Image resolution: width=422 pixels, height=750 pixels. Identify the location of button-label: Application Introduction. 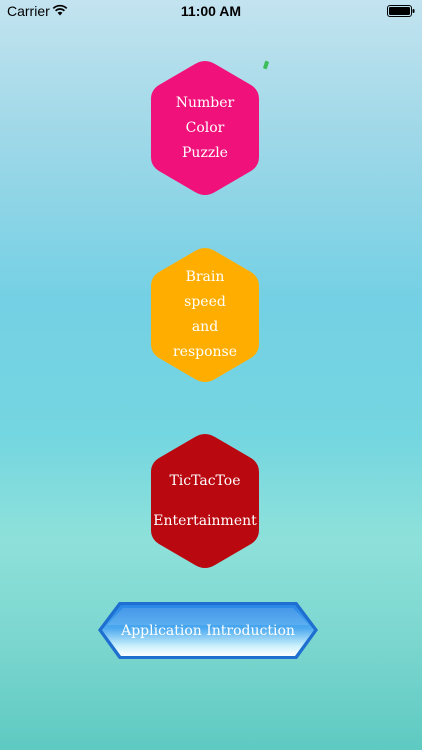
(208, 630).